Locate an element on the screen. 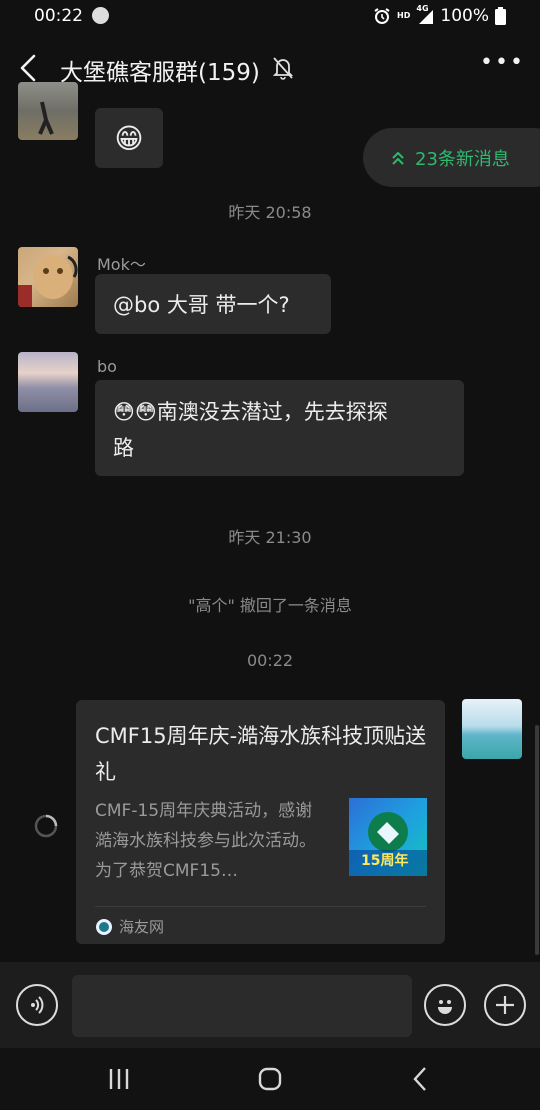 This screenshot has width=540, height=1110. thumbnail-text: 15周年 is located at coordinates (385, 861).